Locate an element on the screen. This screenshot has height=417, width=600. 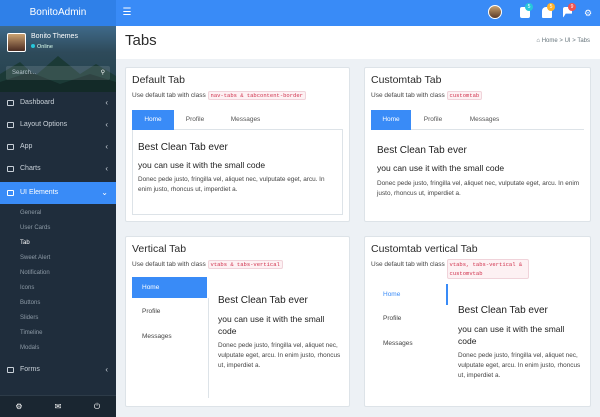
sidebar-item-charts: Charts ‹ is located at coordinates (58, 169).